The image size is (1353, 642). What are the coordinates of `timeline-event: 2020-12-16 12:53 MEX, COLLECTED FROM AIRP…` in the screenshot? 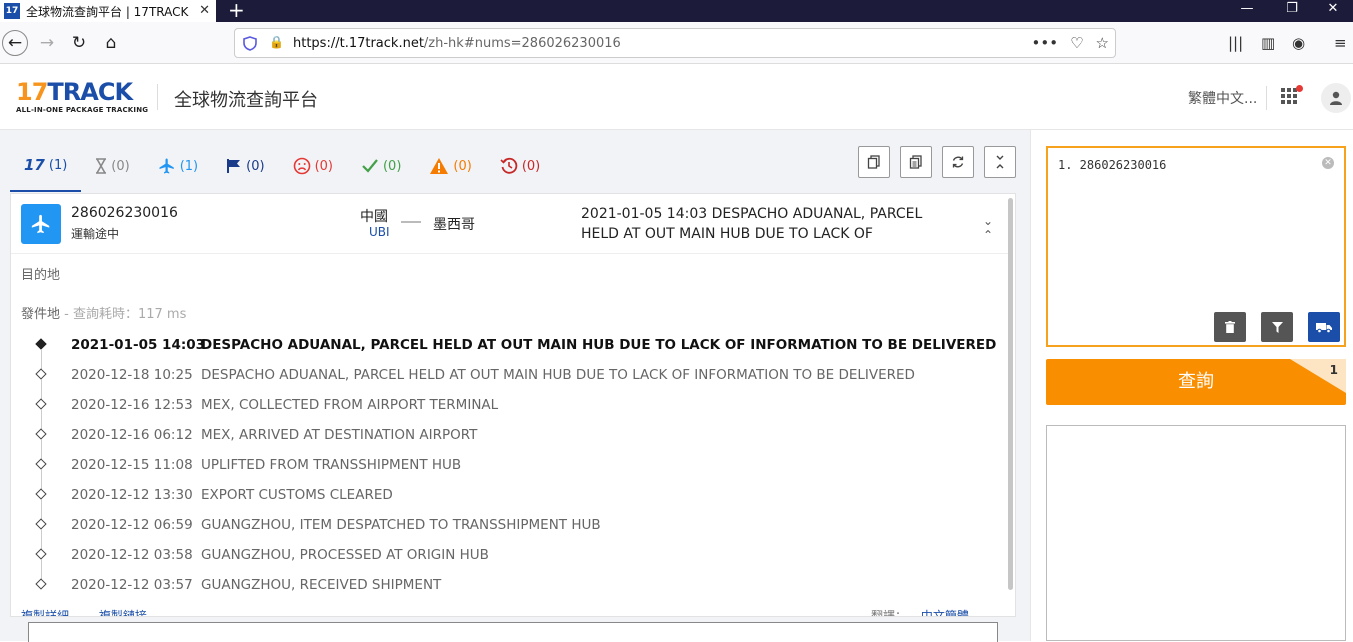 It's located at (521, 410).